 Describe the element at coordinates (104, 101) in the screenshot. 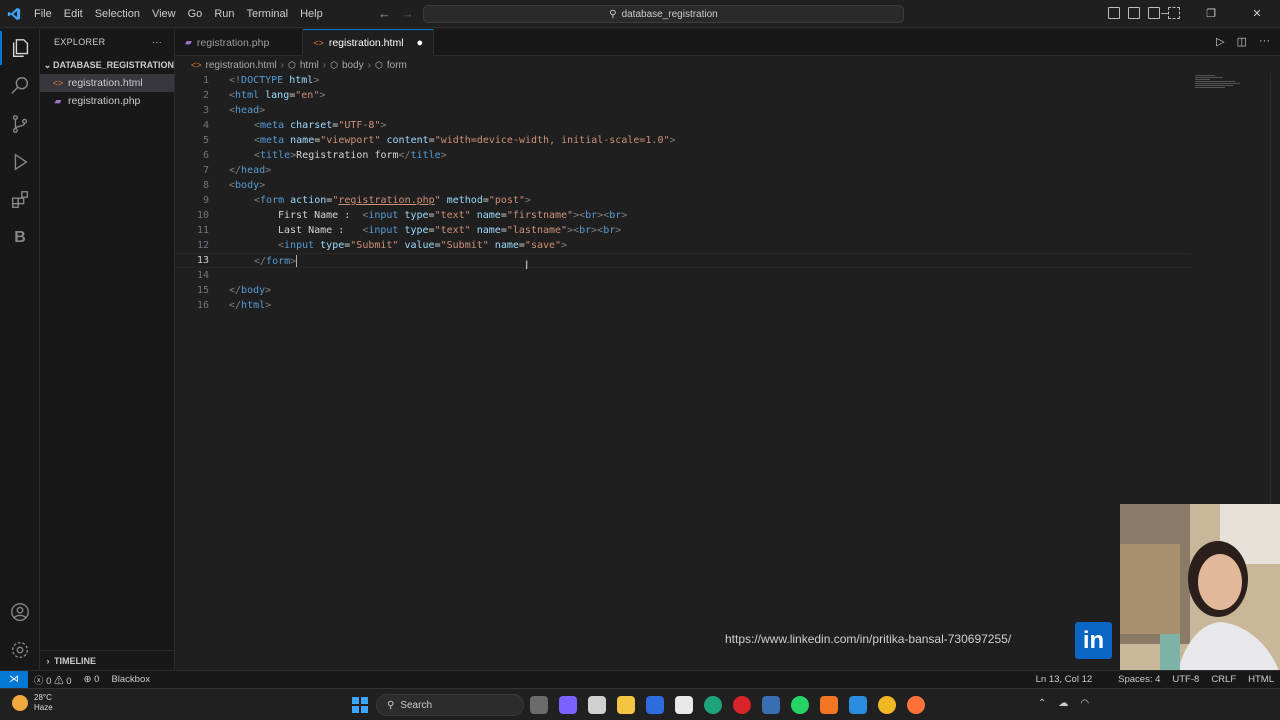

I see `file-name: registration.php` at that location.